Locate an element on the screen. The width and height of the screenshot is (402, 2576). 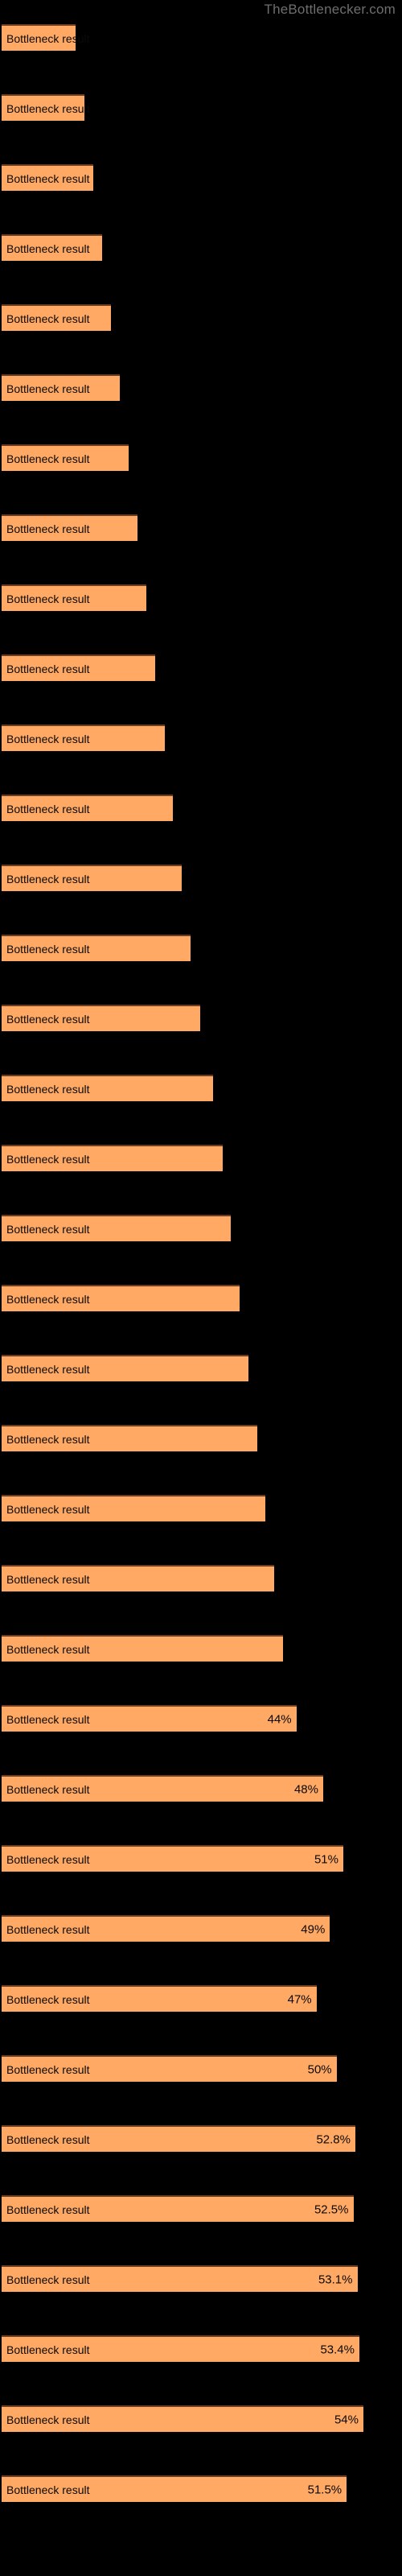
bar-value: 53.4% is located at coordinates (337, 2349).